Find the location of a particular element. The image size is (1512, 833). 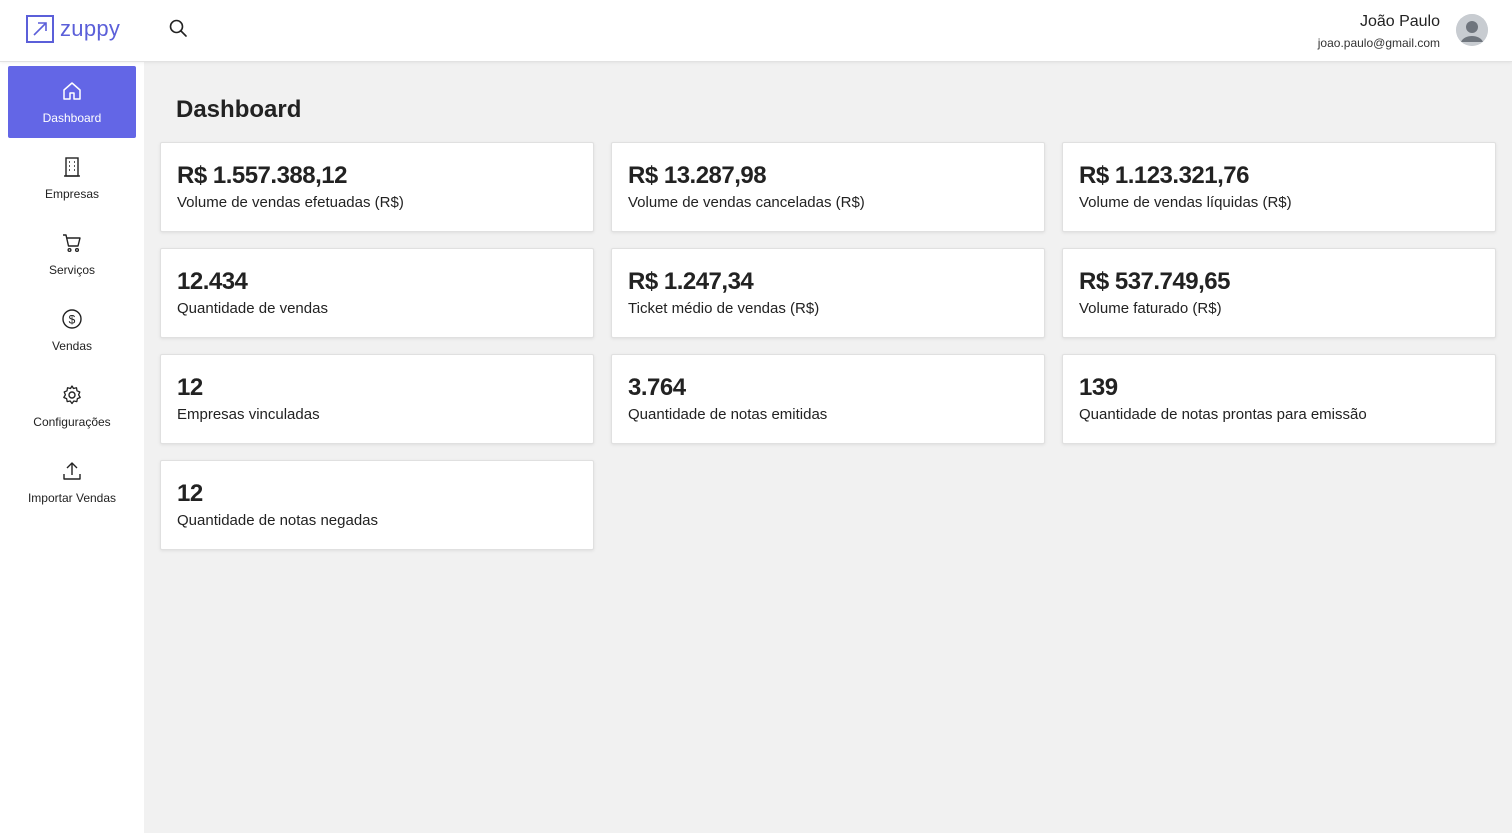

metric-label: Ticket médio de vendas (R$) is located at coordinates (724, 308).